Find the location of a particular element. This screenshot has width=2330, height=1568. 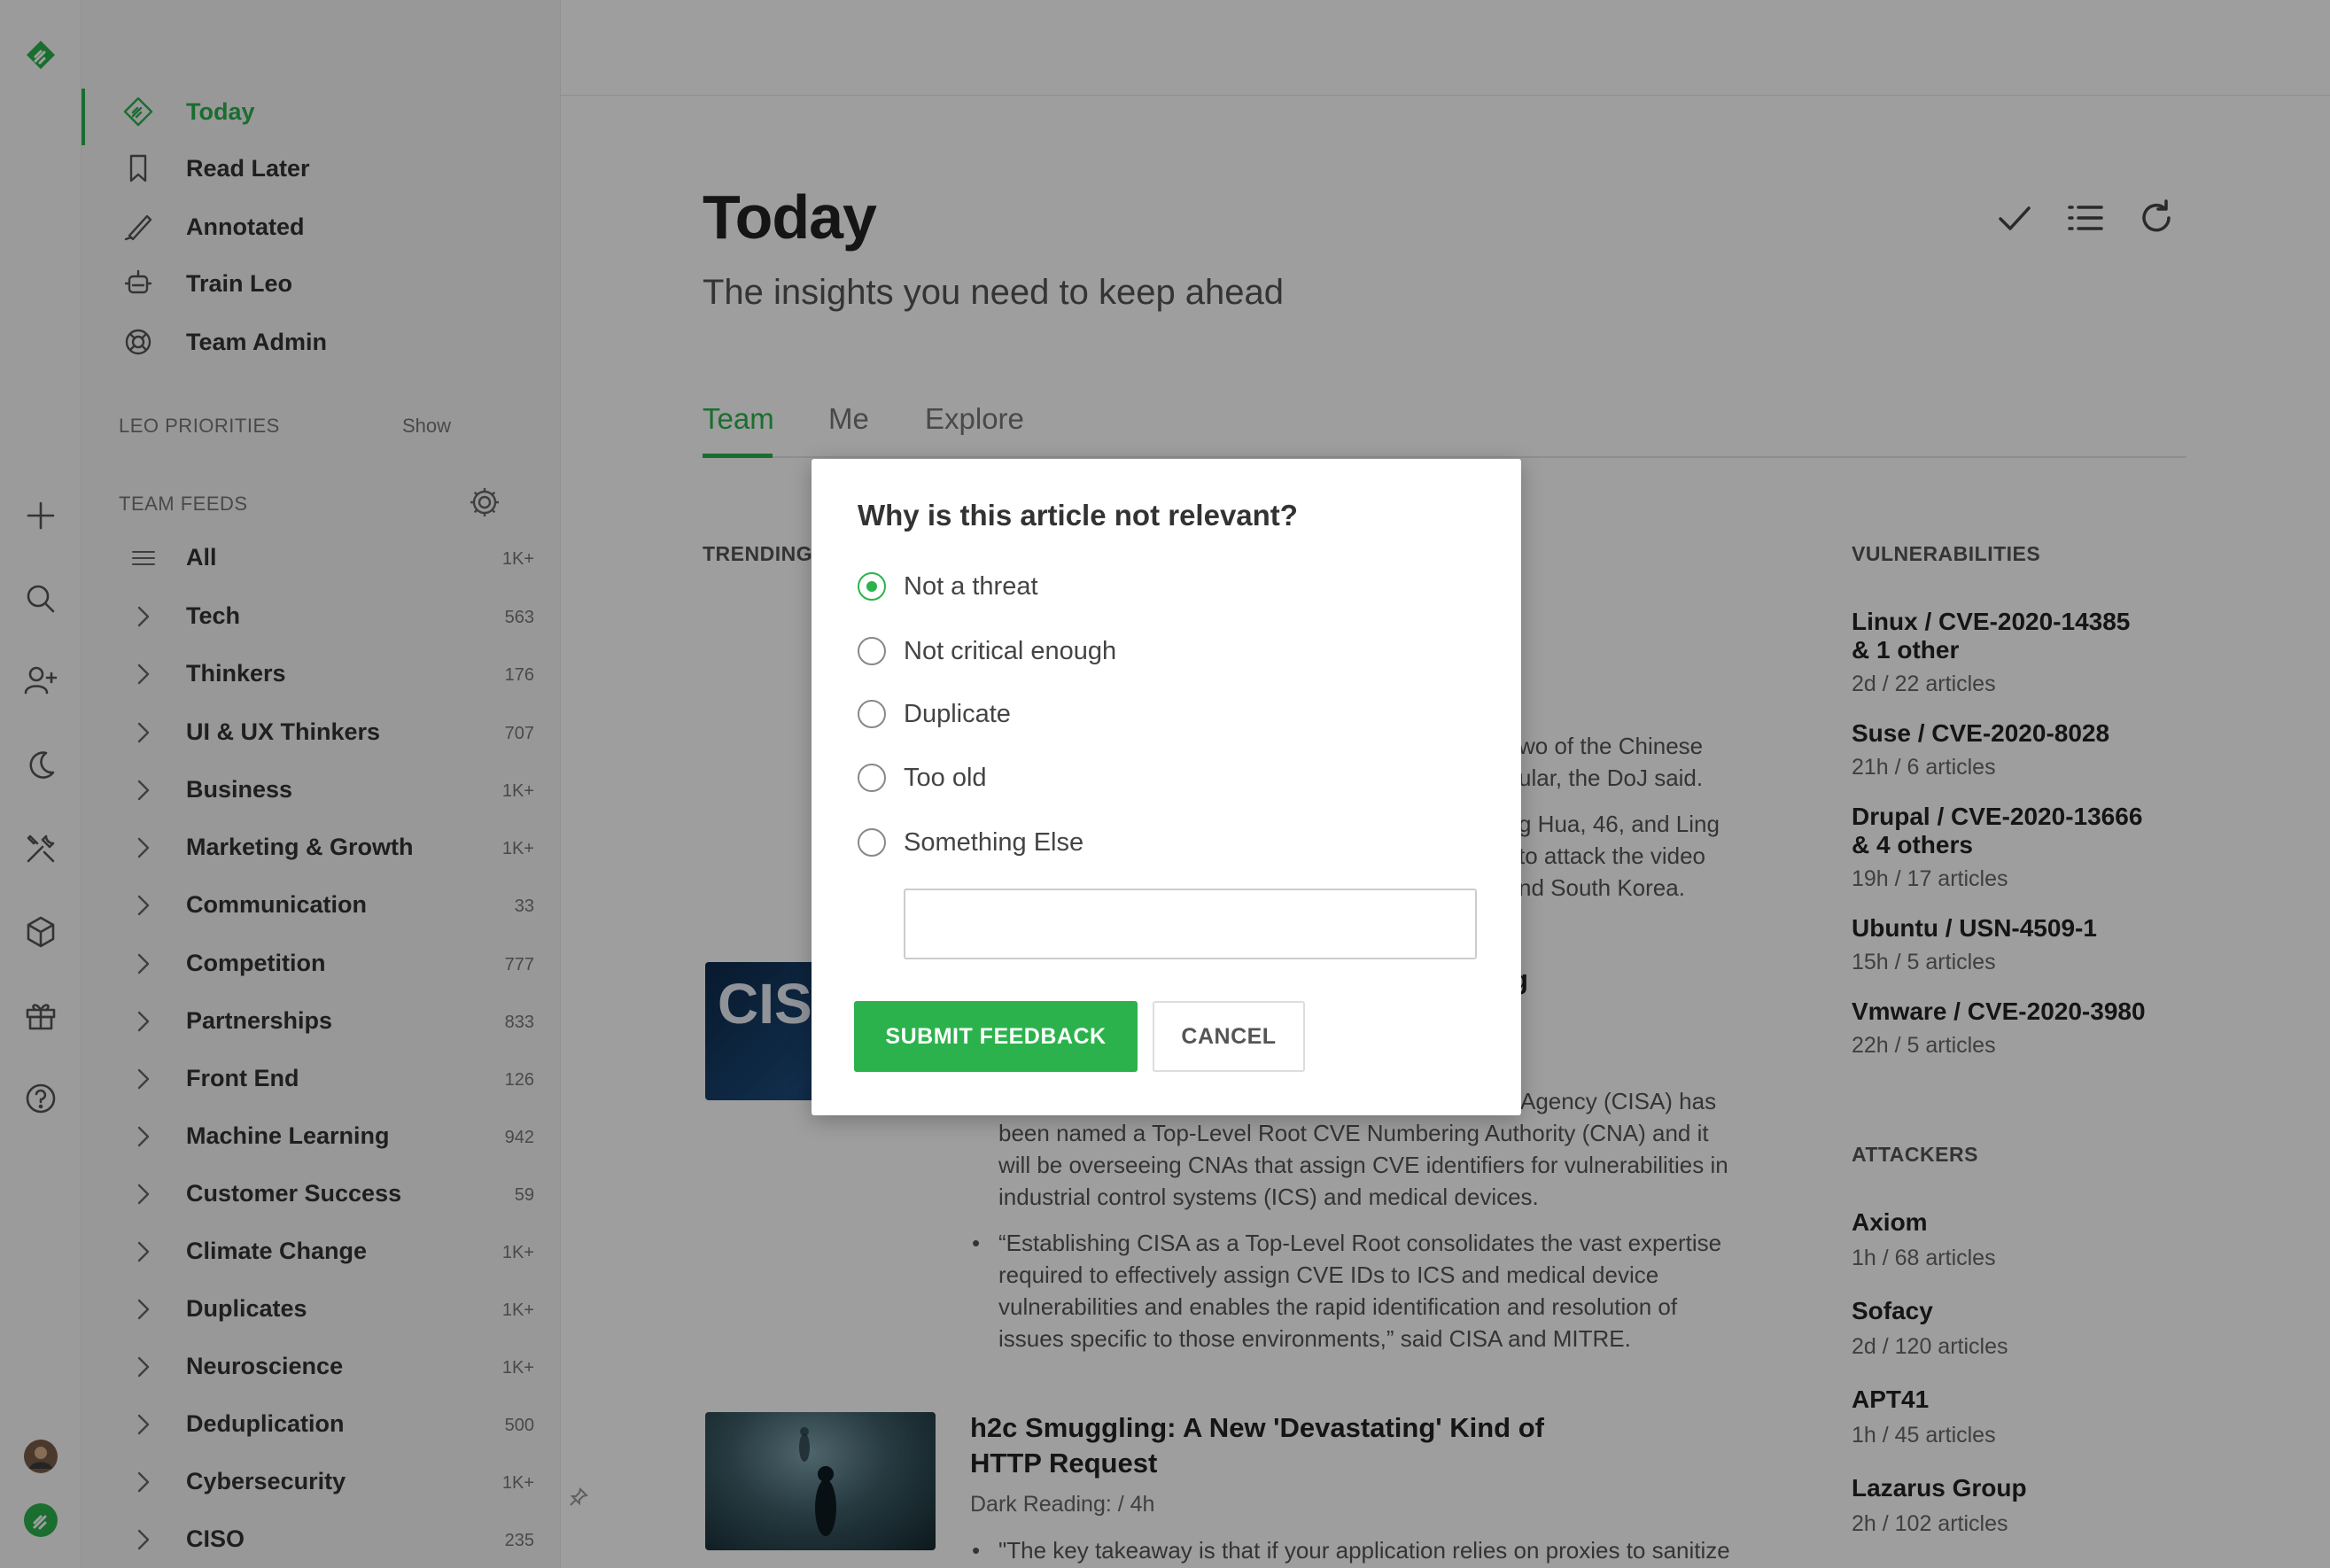

option-something-else: Something Else is located at coordinates (970, 842).